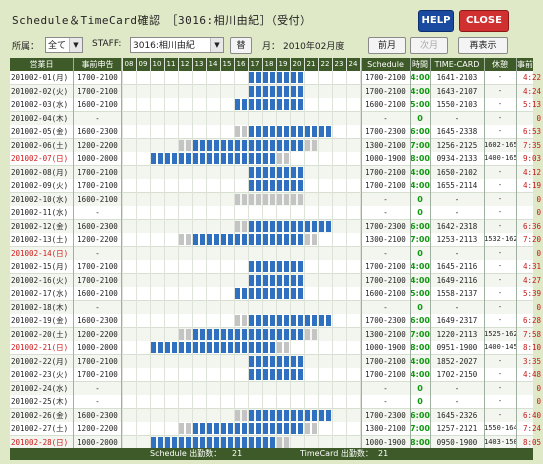 The height and width of the screenshot is (464, 543). What do you see at coordinates (436, 21) in the screenshot?
I see `help-button: HELP` at bounding box center [436, 21].